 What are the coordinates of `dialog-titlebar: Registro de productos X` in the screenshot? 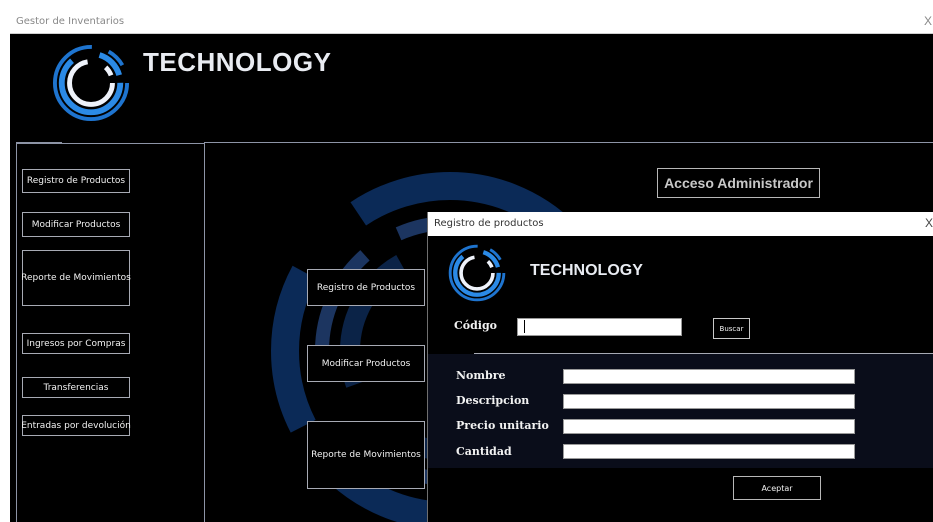 It's located at (680, 224).